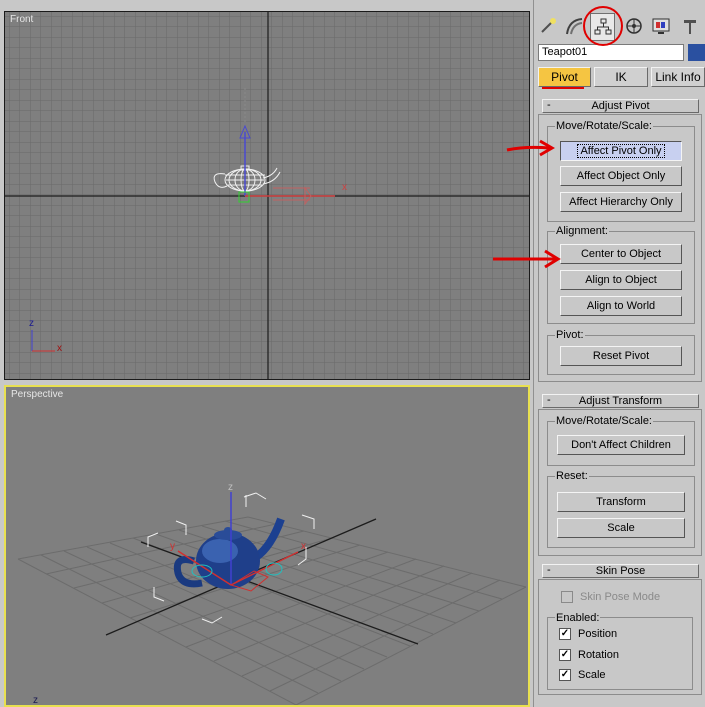 This screenshot has width=705, height=707. I want to click on arrow-affect-pivot-shaft, so click(528, 148).